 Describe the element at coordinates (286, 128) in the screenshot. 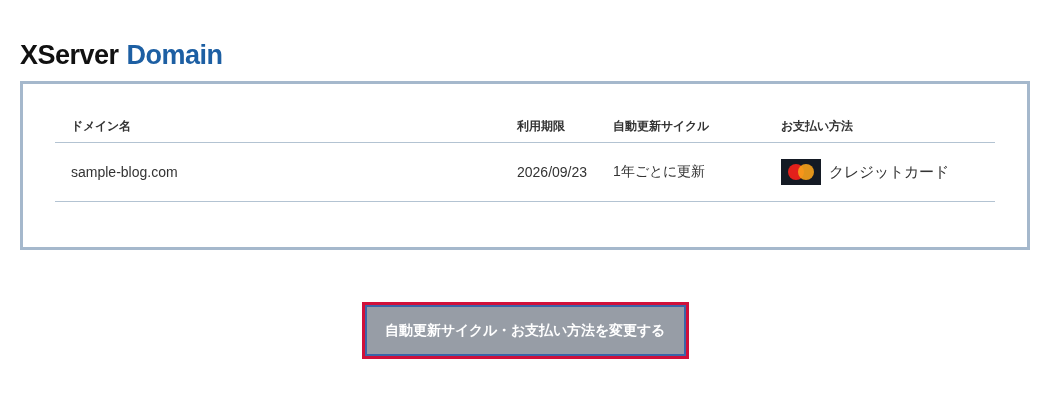

I see `column-header: ドメイン名` at that location.